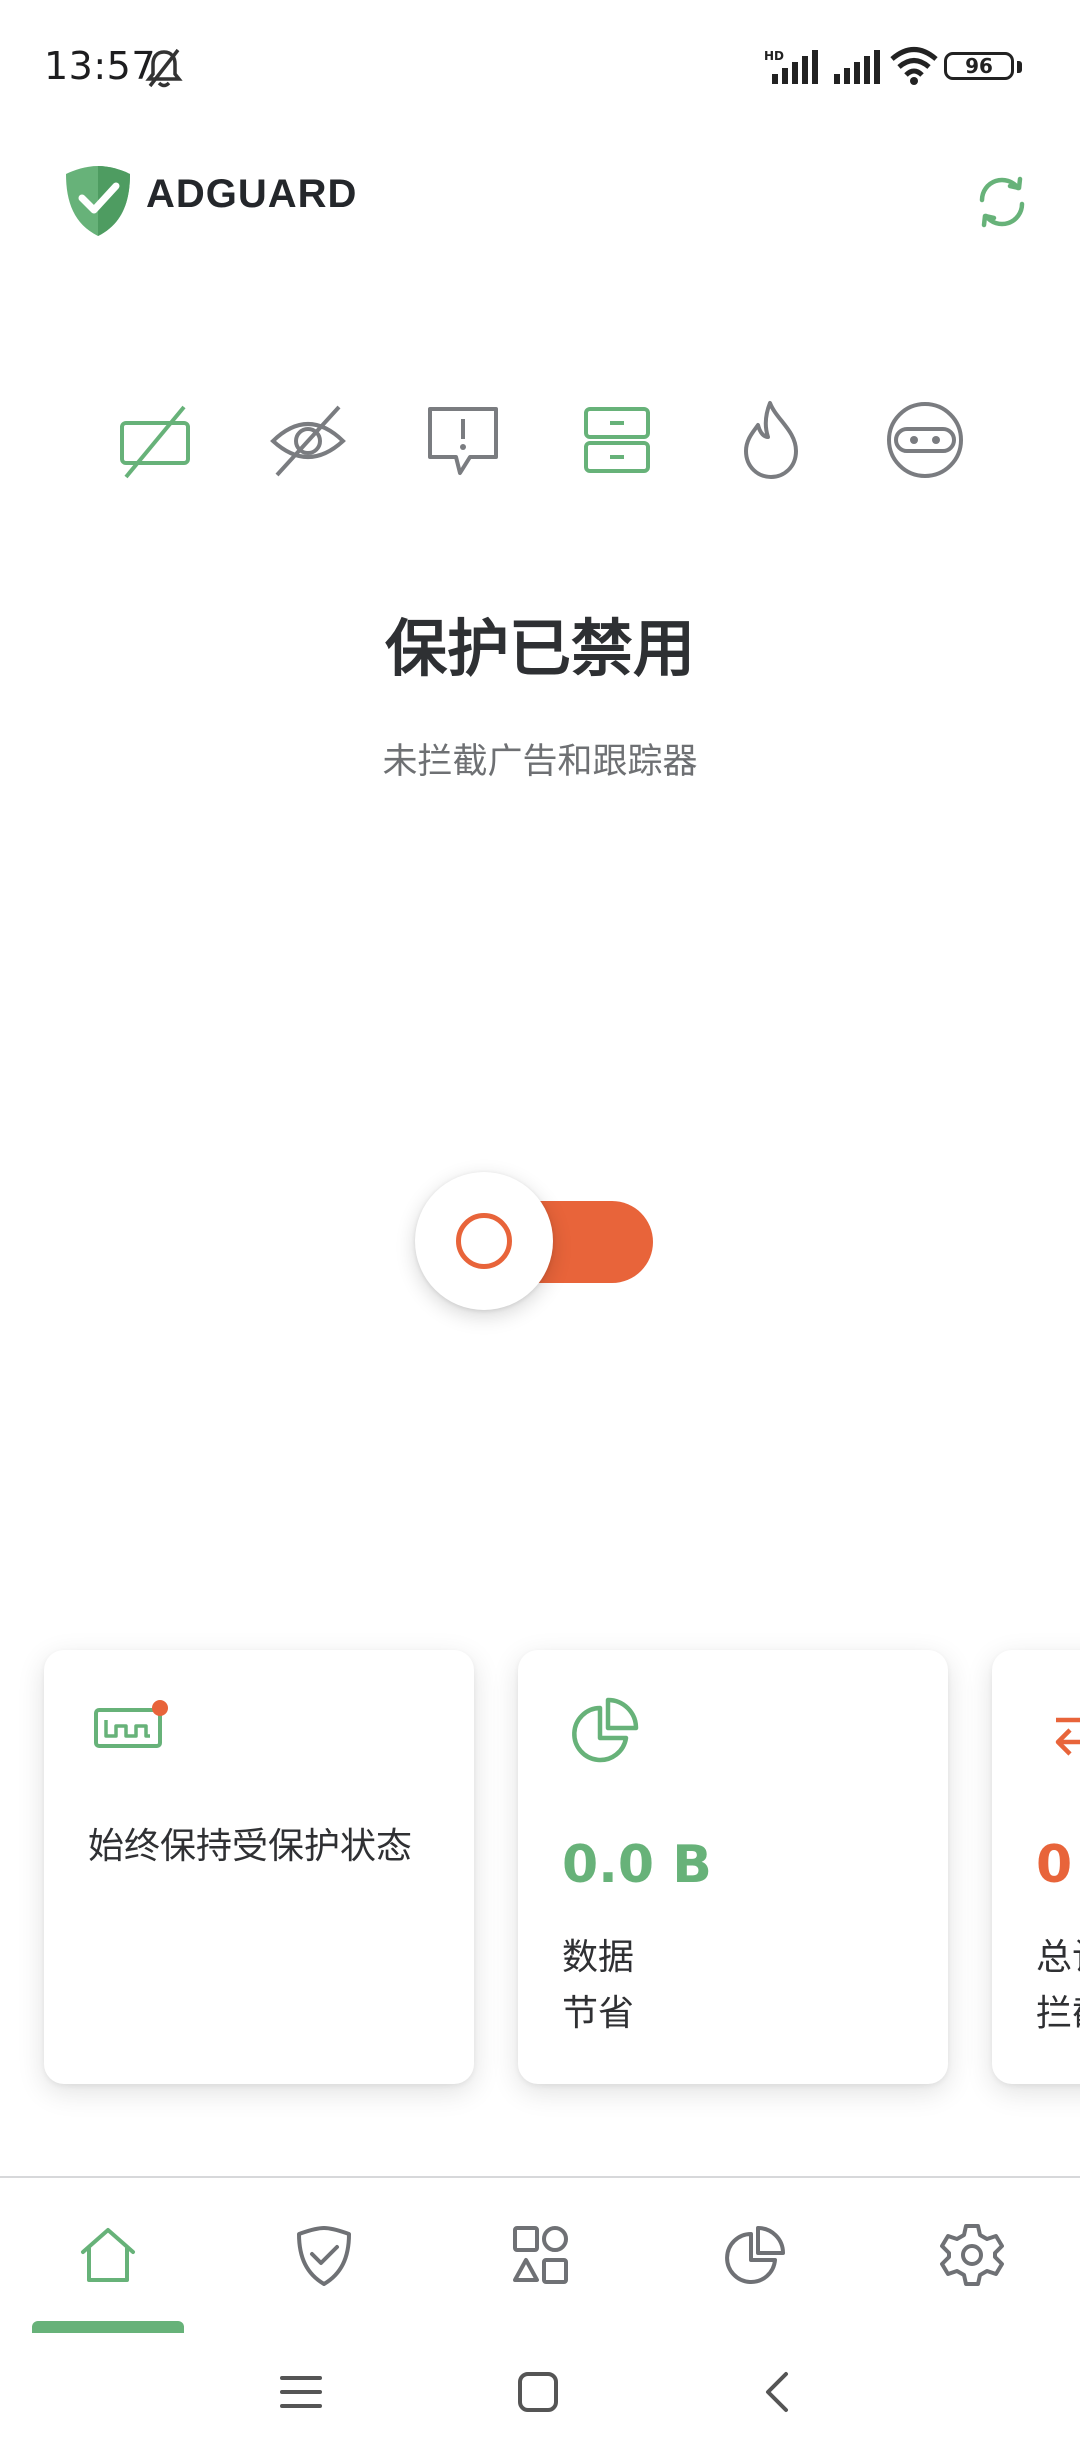 The height and width of the screenshot is (2460, 1080). I want to click on nav-active-indicator, so click(108, 2327).